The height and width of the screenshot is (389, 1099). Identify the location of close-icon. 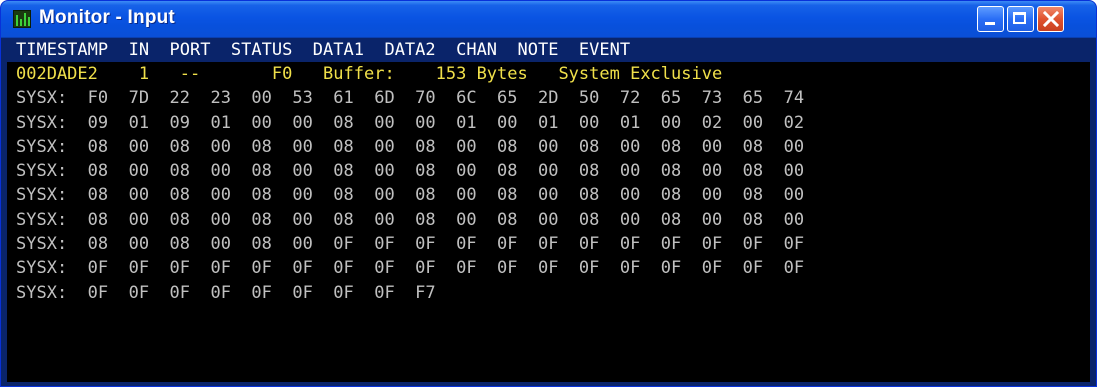
(1051, 19).